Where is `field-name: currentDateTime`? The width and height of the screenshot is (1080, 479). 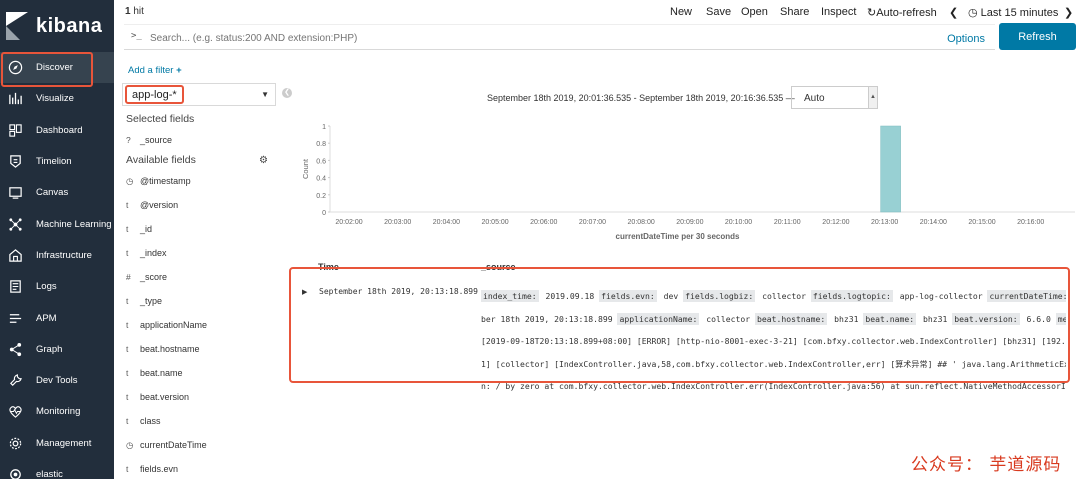
field-name: currentDateTime is located at coordinates (173, 445).